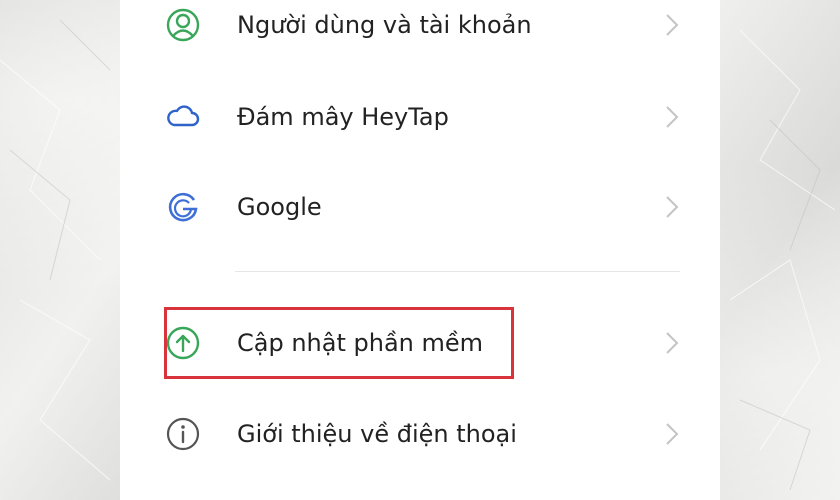 The image size is (840, 500). I want to click on settings-item-software-update: Cập nhật phần mềm, so click(420, 343).